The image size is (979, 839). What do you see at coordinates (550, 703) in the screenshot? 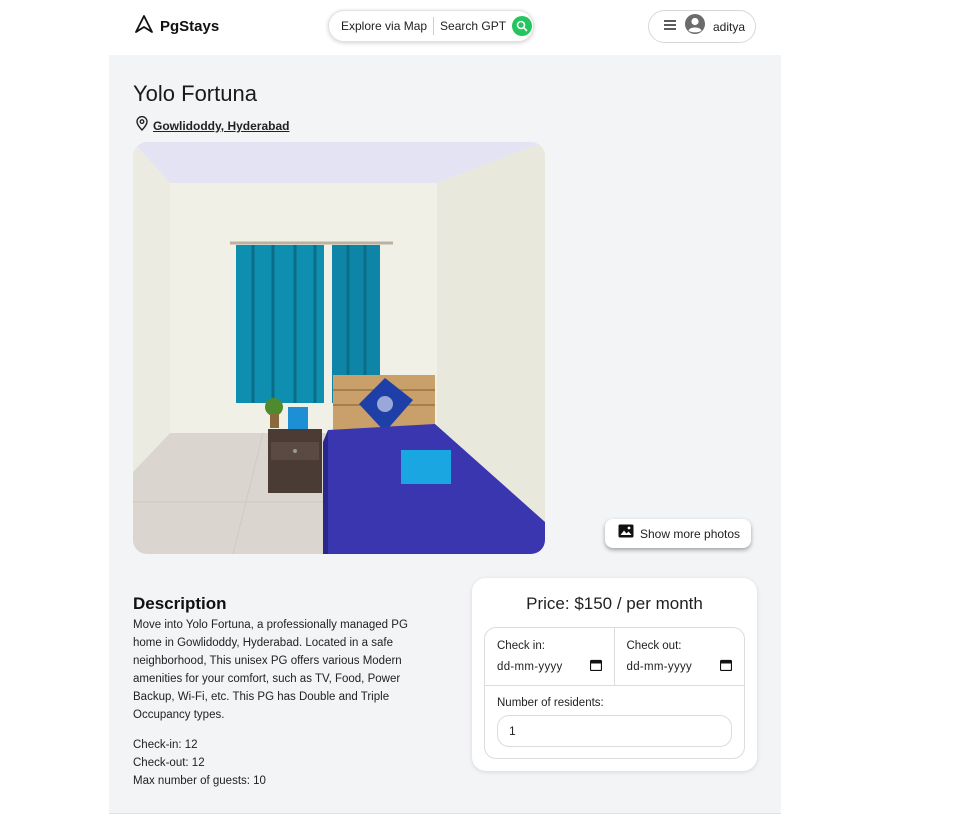
I see `residents-label: Number of residents:` at bounding box center [550, 703].